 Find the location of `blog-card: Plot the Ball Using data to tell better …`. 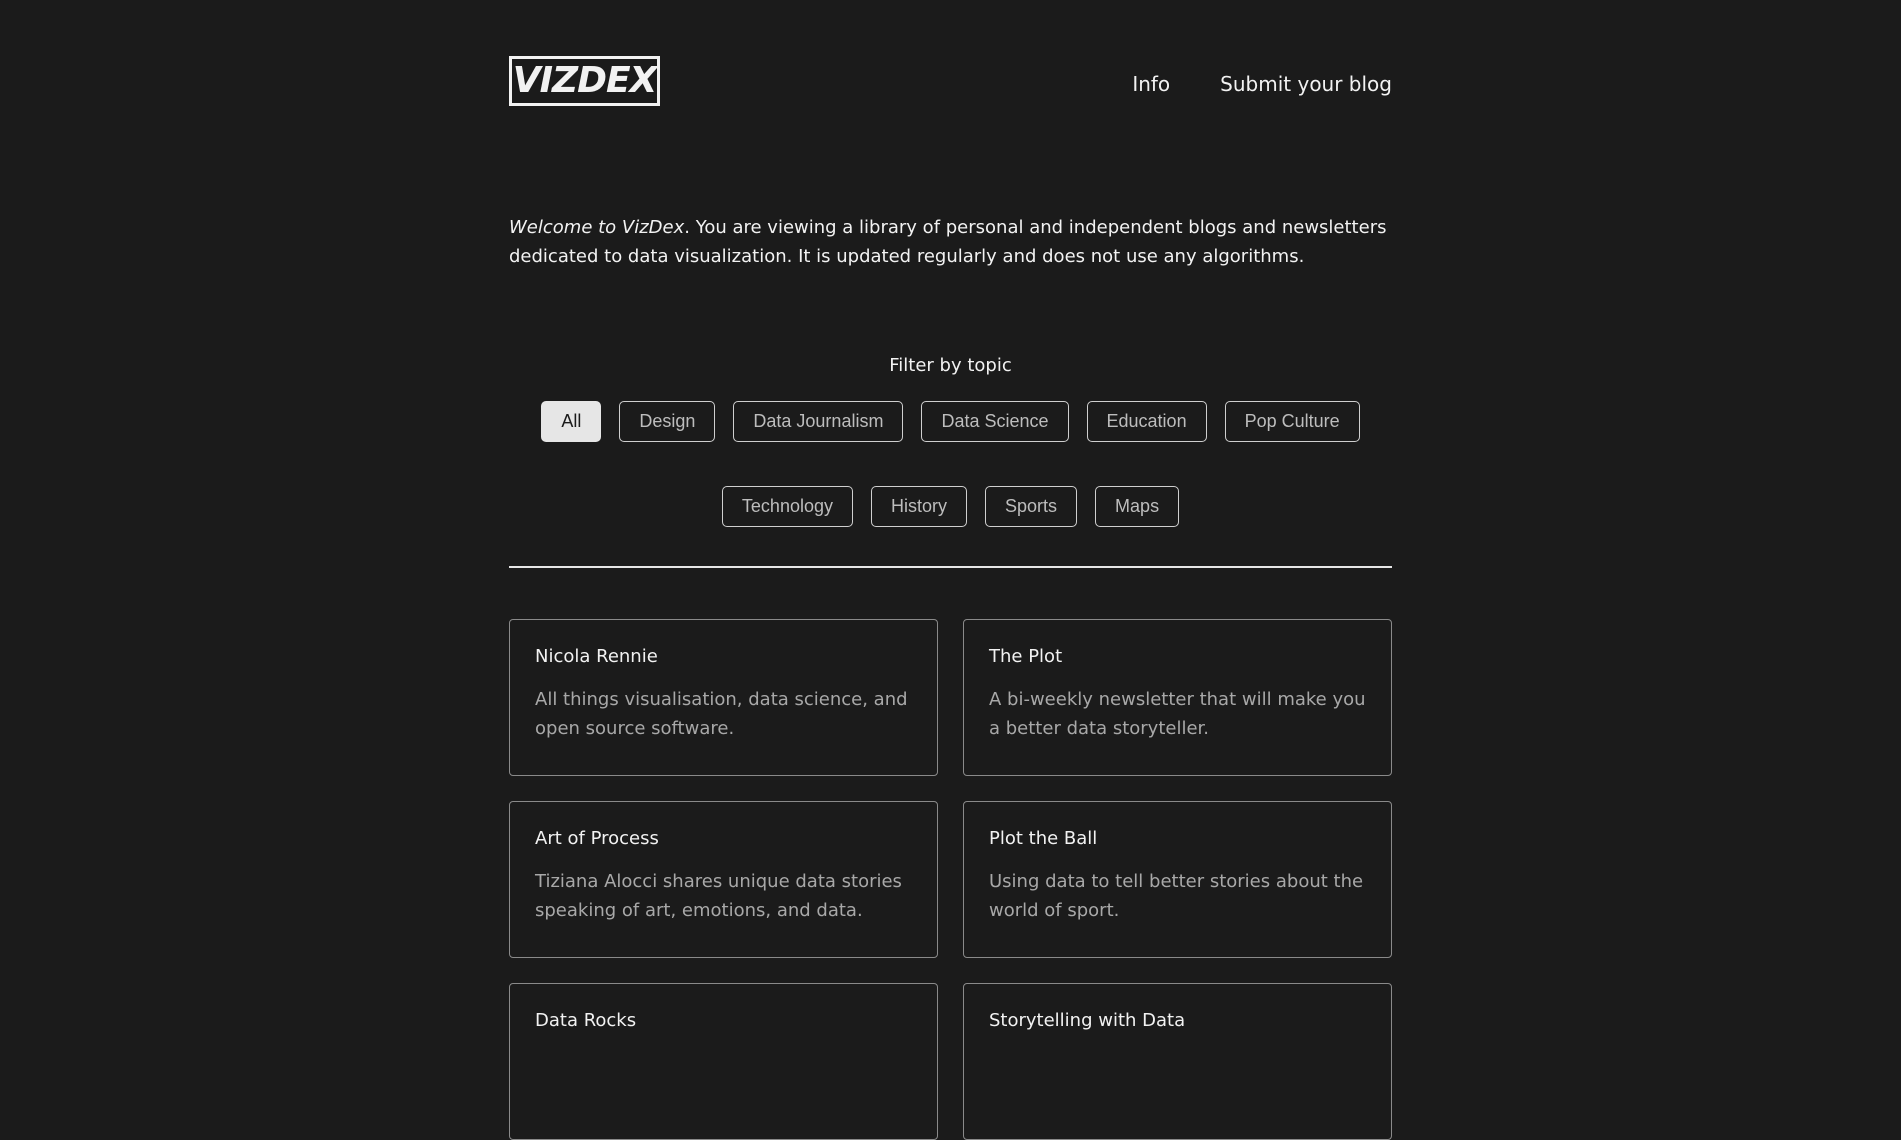

blog-card: Plot the Ball Using data to tell better … is located at coordinates (1177, 879).